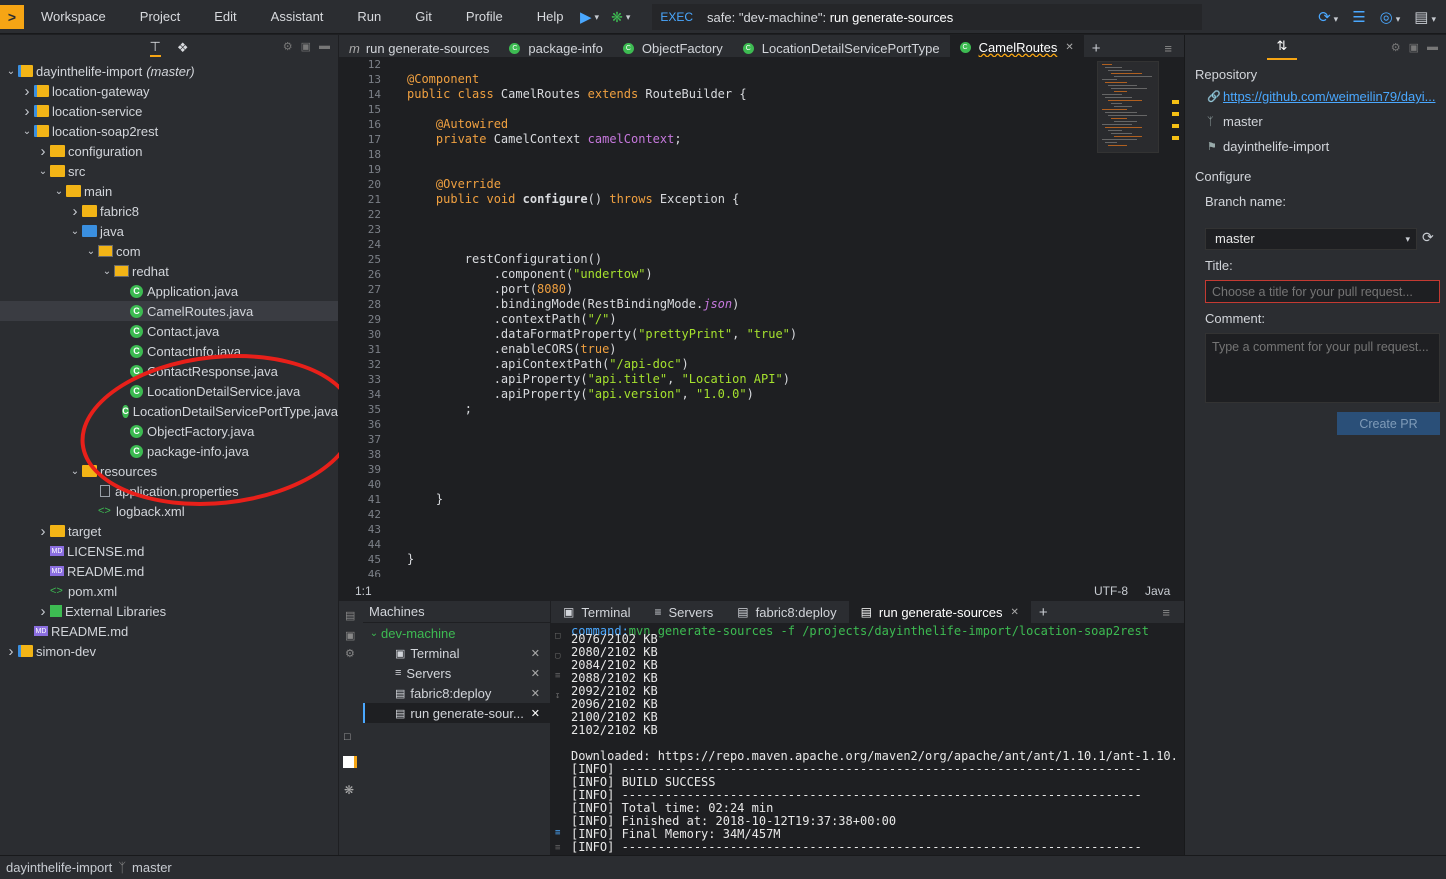 The image size is (1446, 879). Describe the element at coordinates (169, 131) in the screenshot. I see `tree-item: ⌄ location-soap2rest` at that location.